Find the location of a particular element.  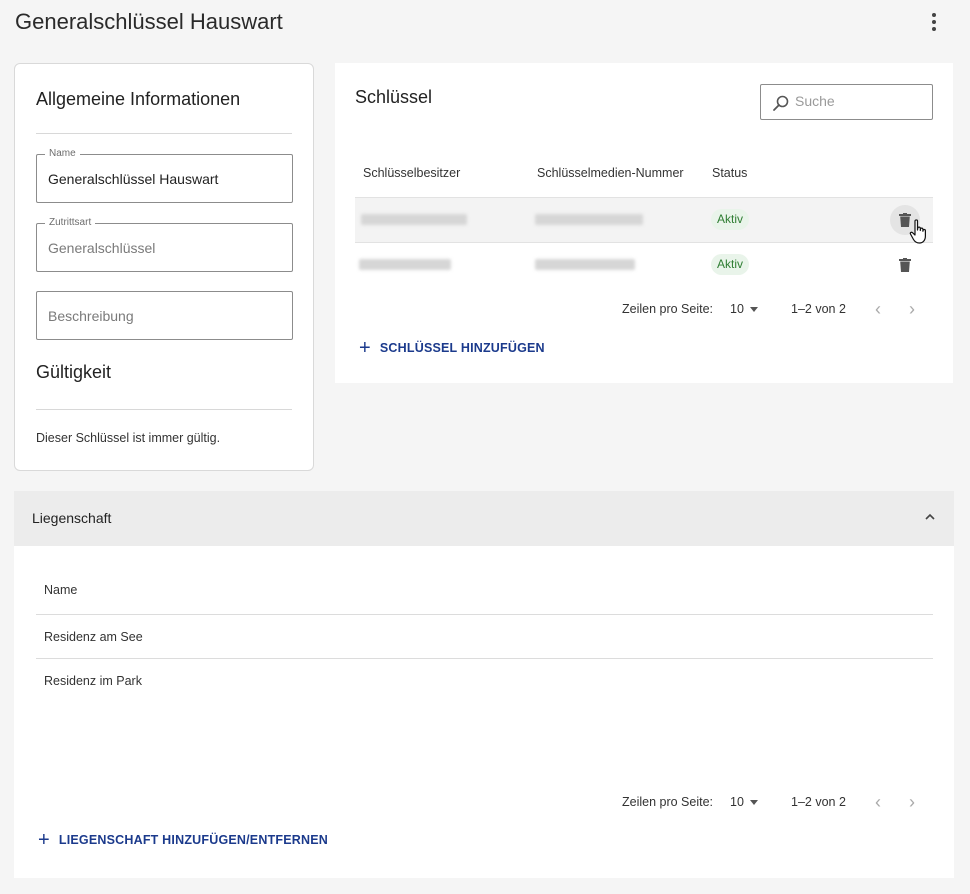

add-key-label: SCHLÜSSEL HINZUFÜGEN is located at coordinates (462, 348).